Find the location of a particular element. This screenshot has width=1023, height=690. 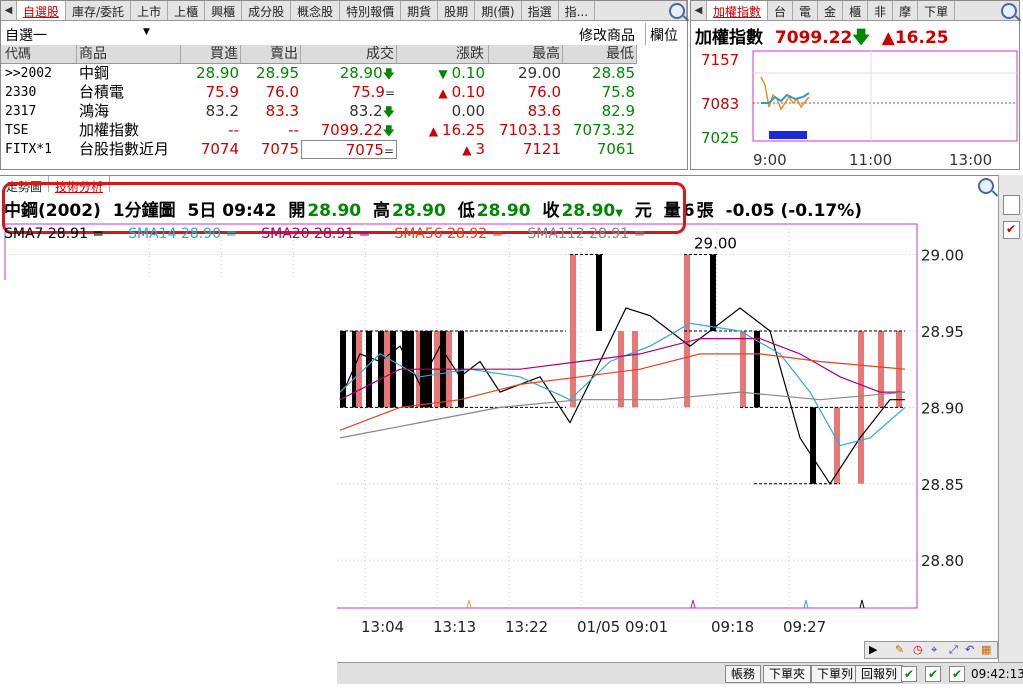

header-last: 成交 is located at coordinates (349, 54).